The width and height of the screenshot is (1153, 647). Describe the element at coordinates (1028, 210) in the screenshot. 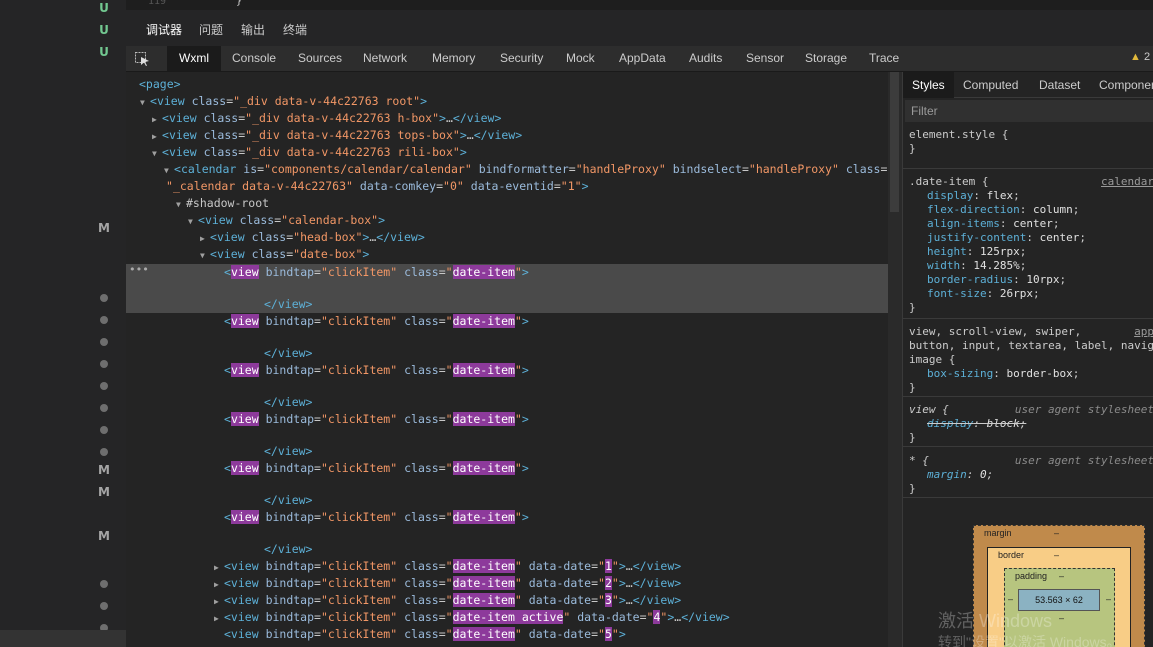

I see `css-property: flex-direction: column;` at that location.